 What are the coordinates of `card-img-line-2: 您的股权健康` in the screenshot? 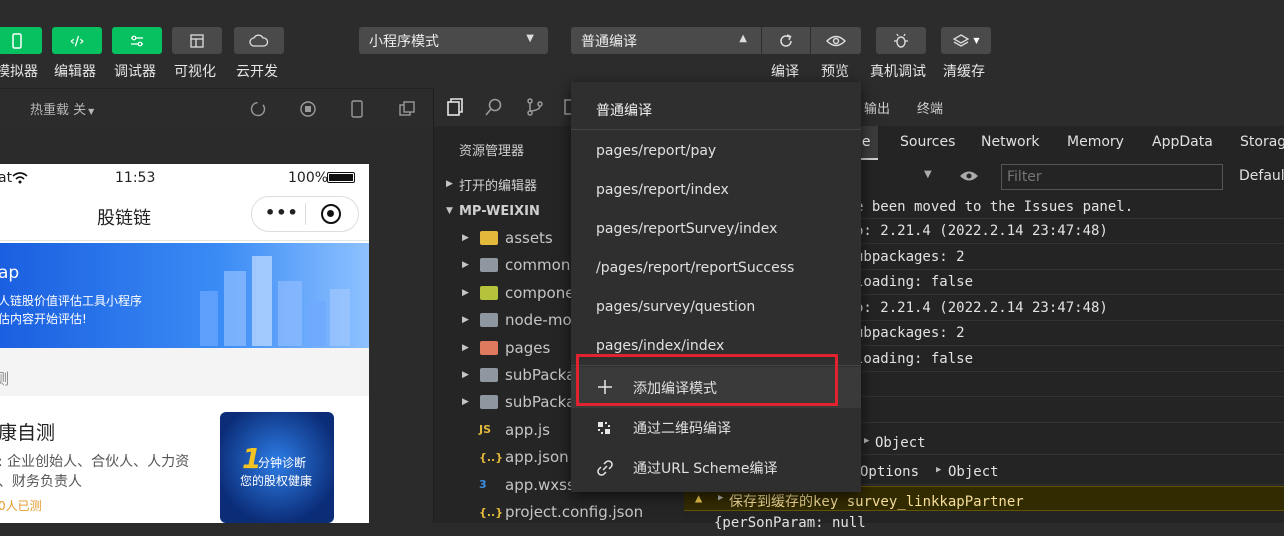 It's located at (276, 481).